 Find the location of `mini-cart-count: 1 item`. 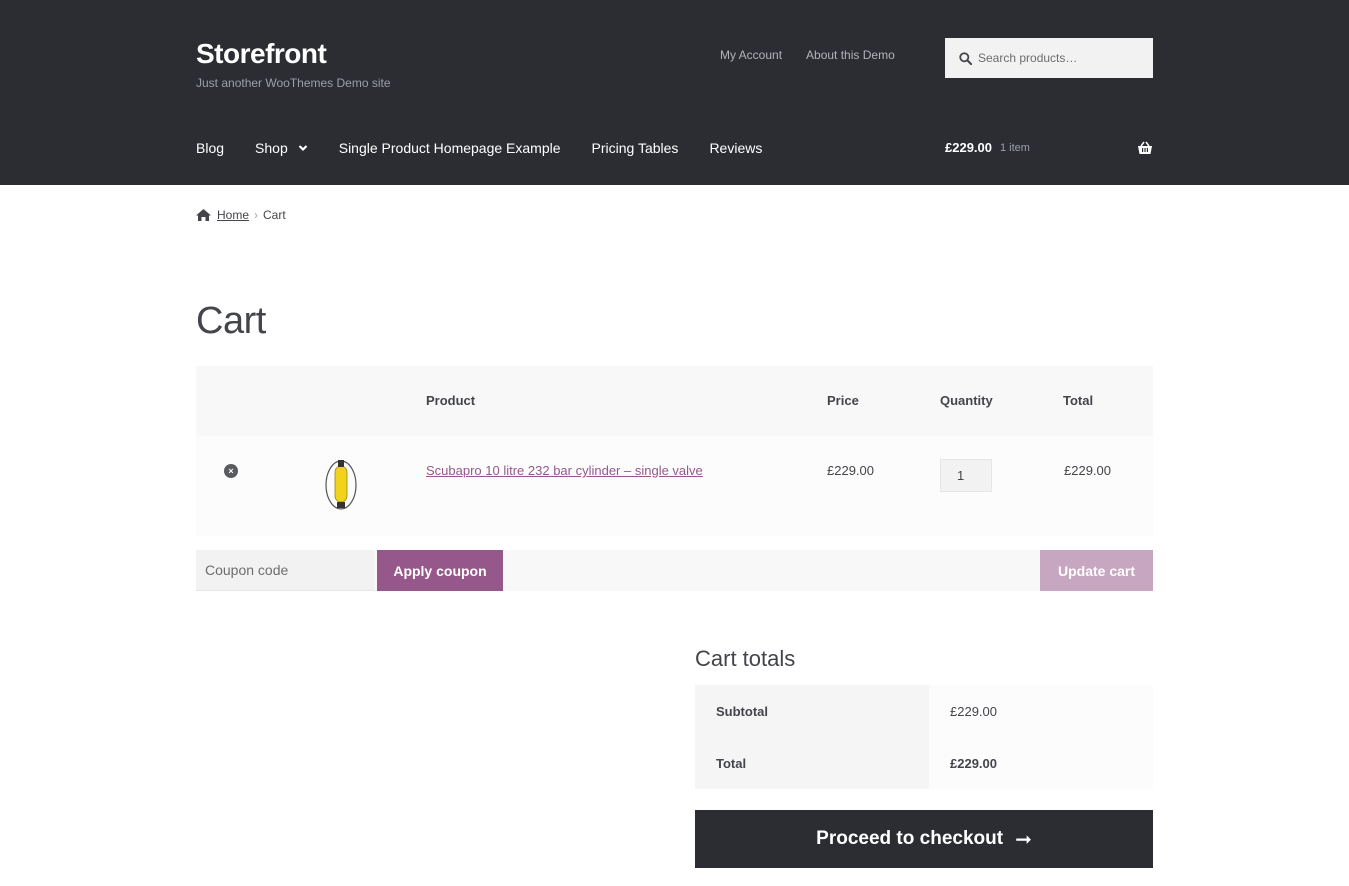

mini-cart-count: 1 item is located at coordinates (1015, 147).